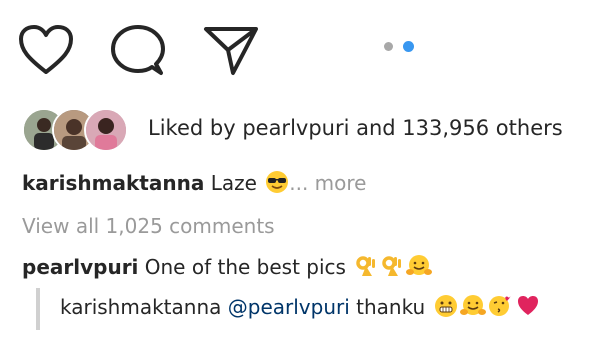  Describe the element at coordinates (195, 128) in the screenshot. I see `likes-prefix: Liked by` at that location.